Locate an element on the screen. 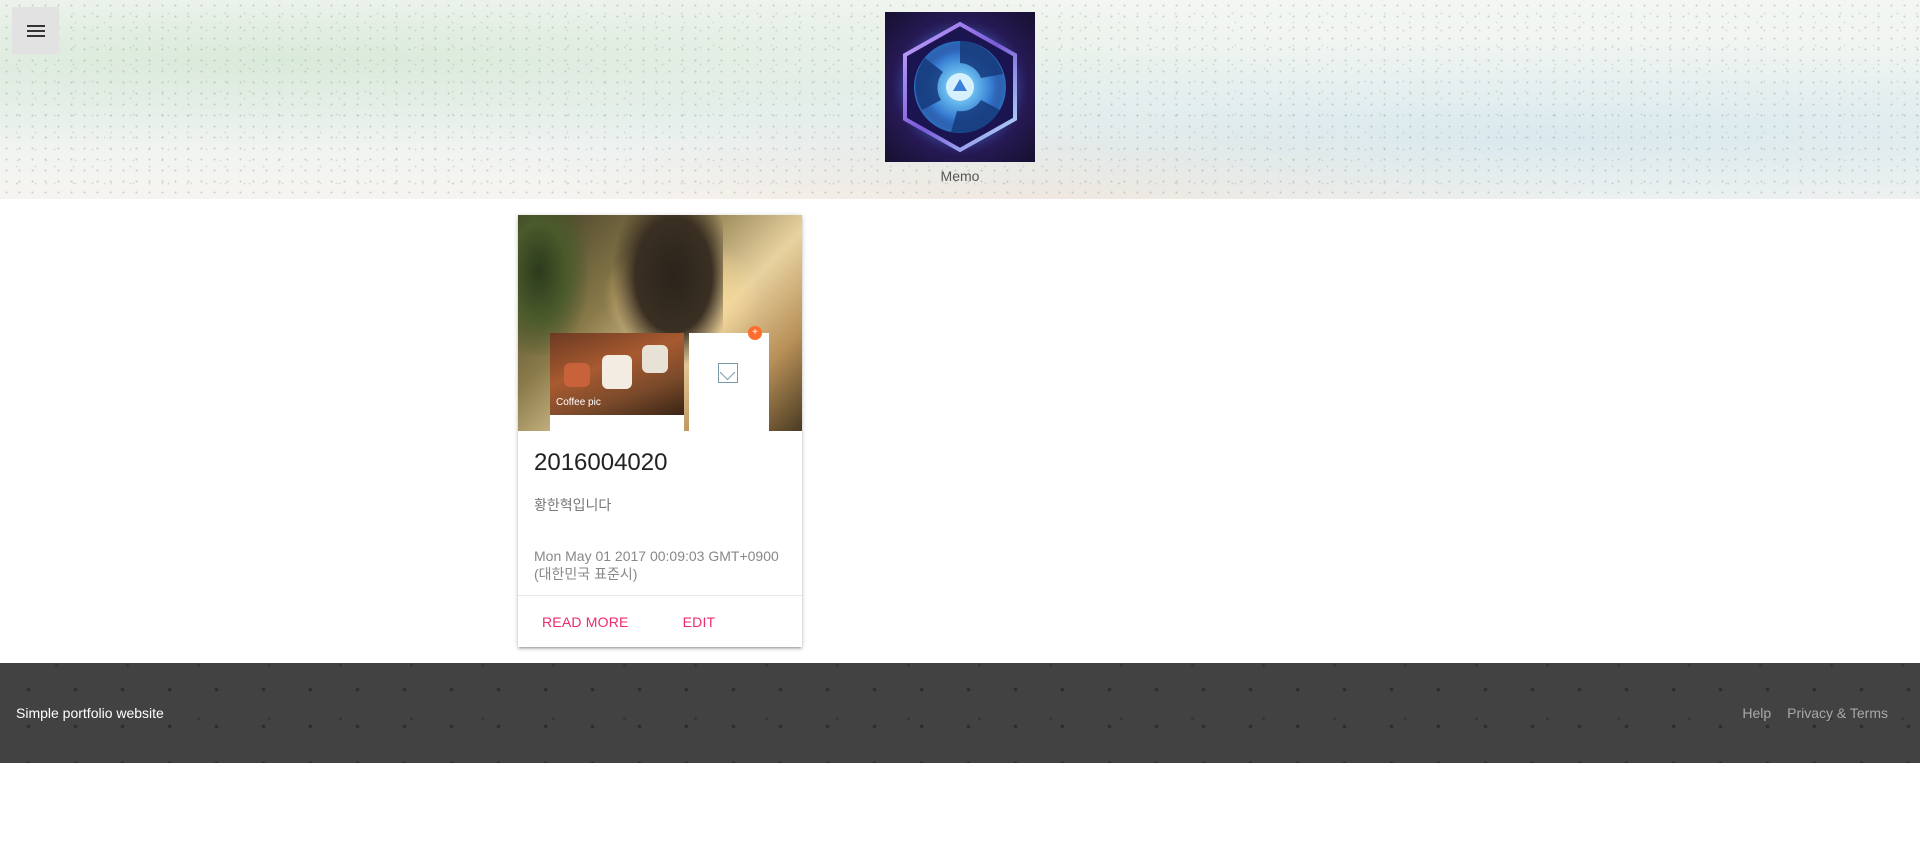 The width and height of the screenshot is (1920, 858). card-title: 2016004020 is located at coordinates (601, 462).